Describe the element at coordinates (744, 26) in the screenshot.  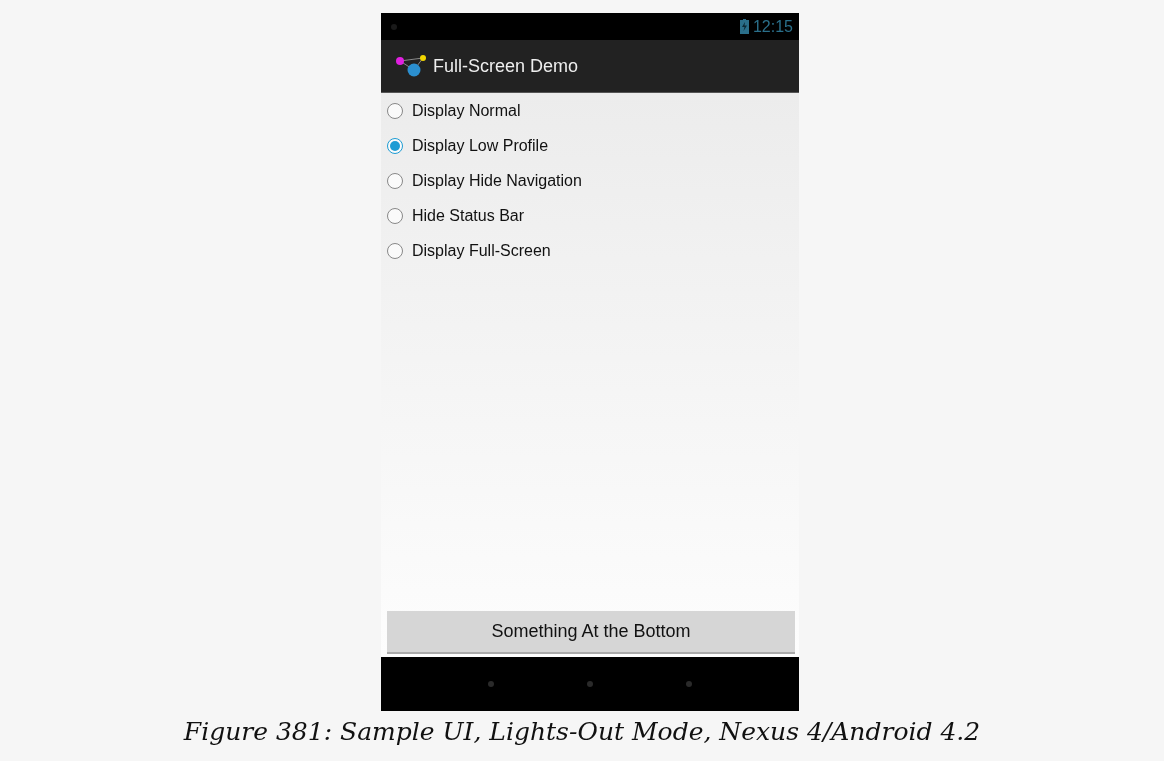
I see `battery-icon` at that location.